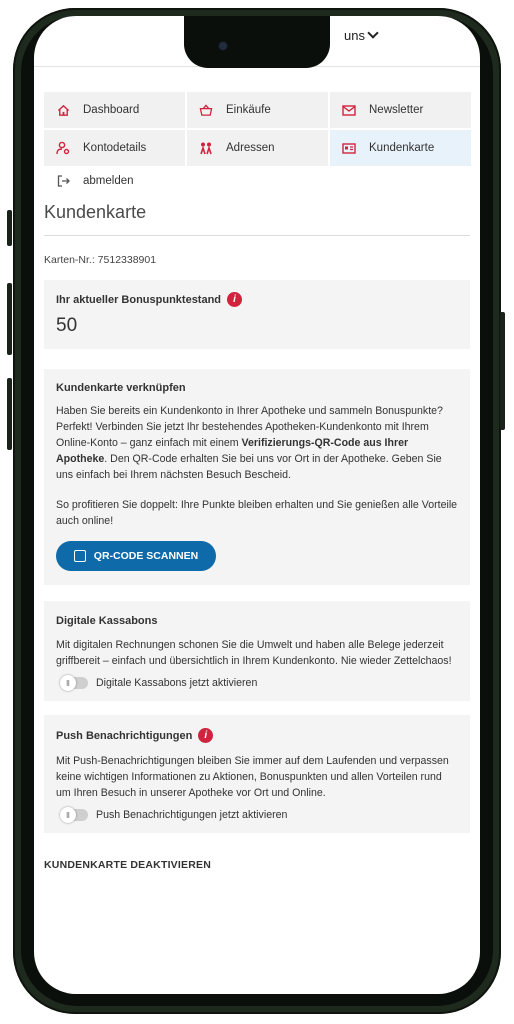  I want to click on link-card-title: Kundenkarte verknüpfen, so click(121, 388).